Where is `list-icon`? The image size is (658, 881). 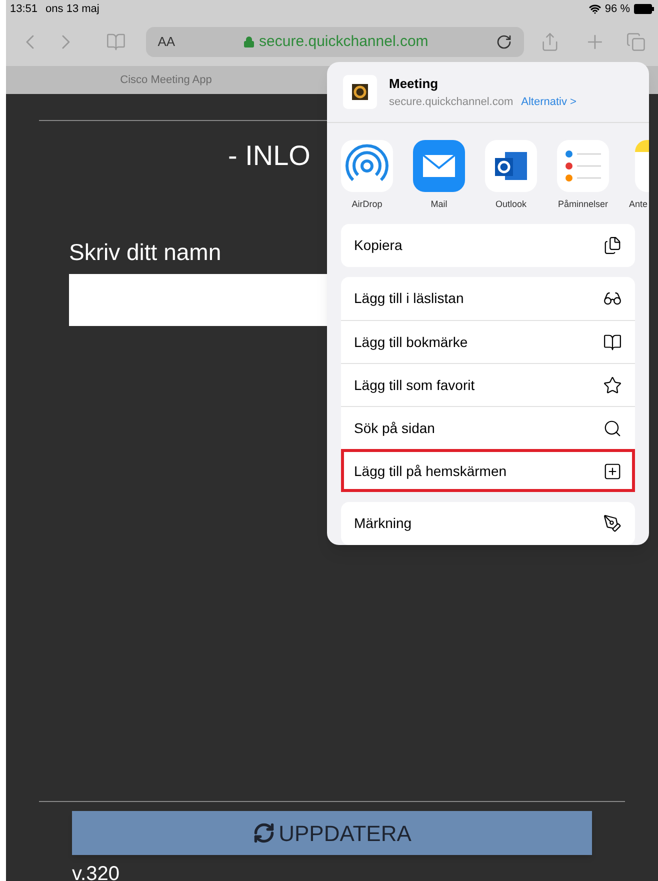 list-icon is located at coordinates (583, 166).